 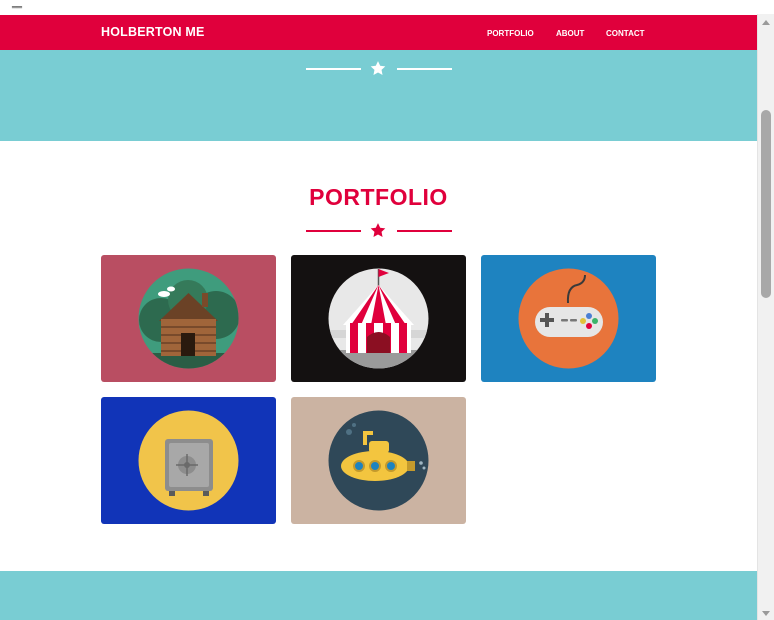 I want to click on nav-link-portfolio: PORTFOLIO, so click(x=510, y=33).